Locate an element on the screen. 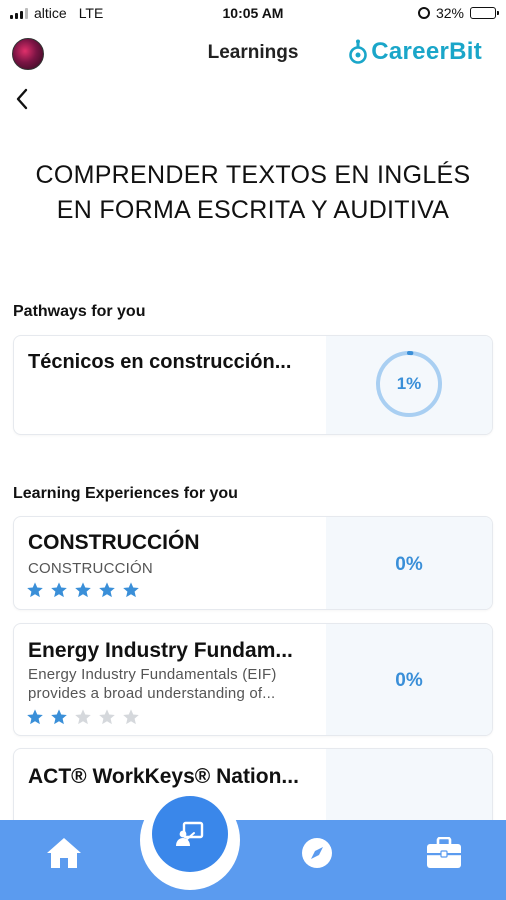 This screenshot has height=900, width=506. briefcase-icon is located at coordinates (444, 852).